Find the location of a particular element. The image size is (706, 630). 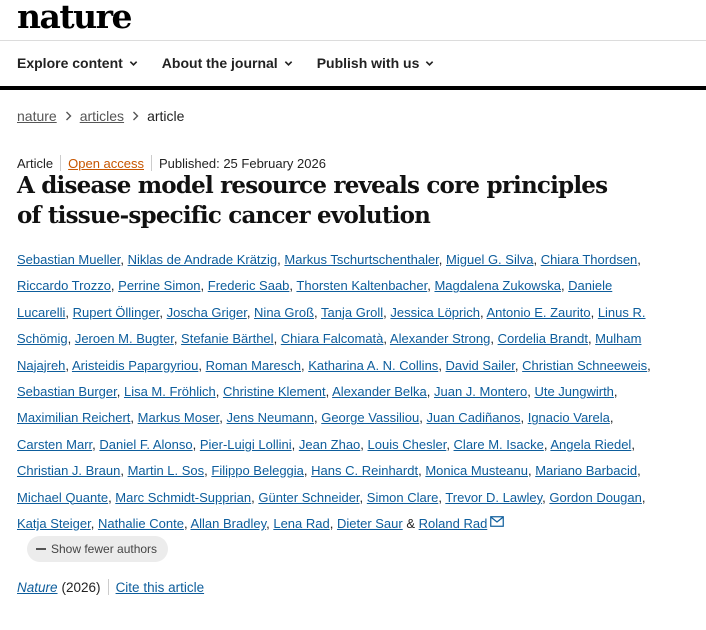

nav-explore-content: Explore content is located at coordinates (77, 63).